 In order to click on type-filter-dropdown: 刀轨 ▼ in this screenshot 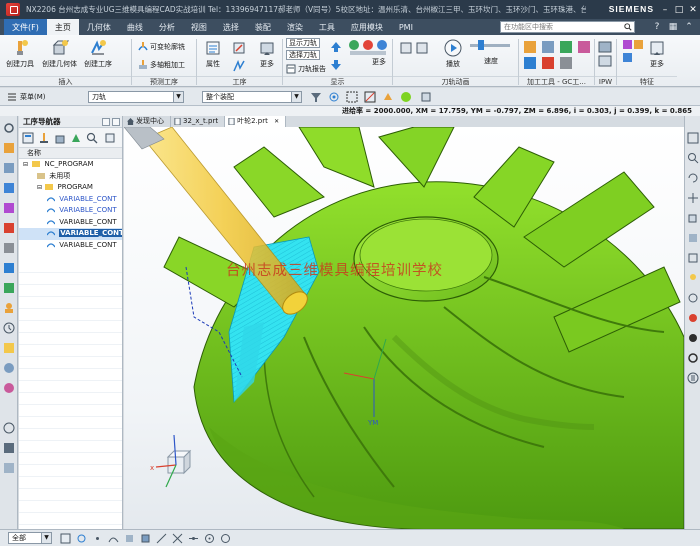, I will do `click(136, 97)`.